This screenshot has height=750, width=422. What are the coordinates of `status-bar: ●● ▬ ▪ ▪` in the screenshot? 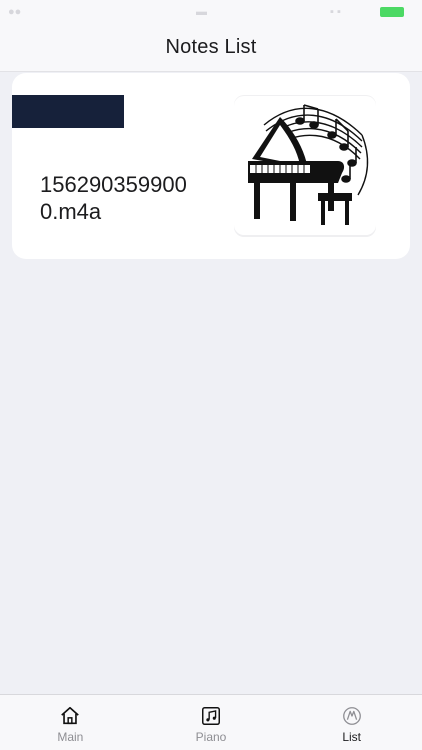 It's located at (211, 12).